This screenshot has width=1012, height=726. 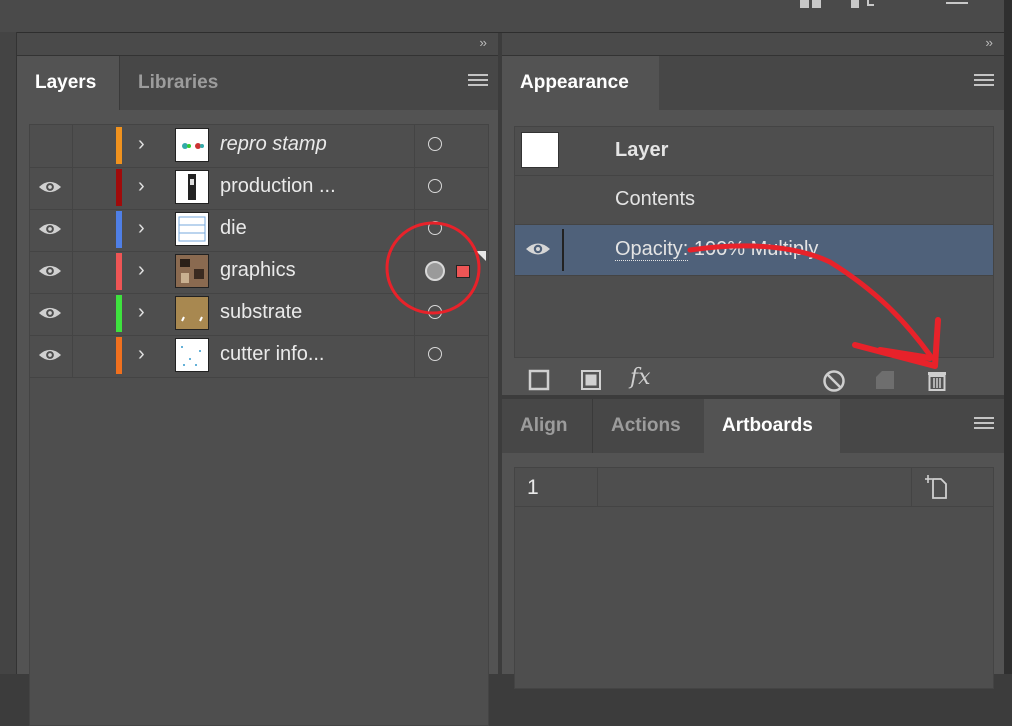 What do you see at coordinates (68, 83) in the screenshot?
I see `tab-layers: Layers` at bounding box center [68, 83].